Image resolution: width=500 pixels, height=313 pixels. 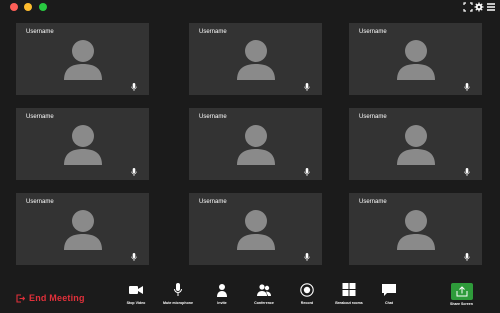 What do you see at coordinates (389, 303) in the screenshot?
I see `chat-label: Chat` at bounding box center [389, 303].